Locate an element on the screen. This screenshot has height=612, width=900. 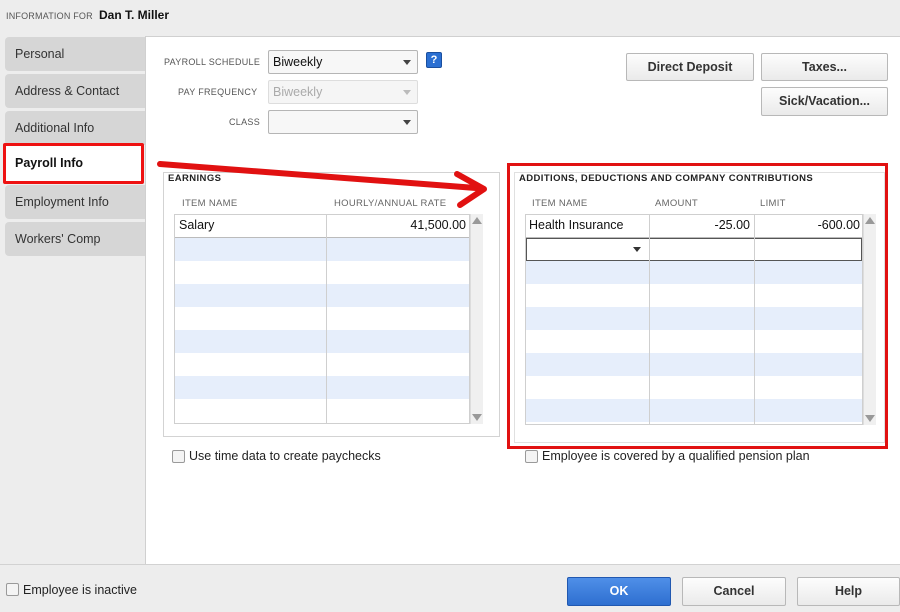
inactive-label: Employee is inactive is located at coordinates (80, 590).